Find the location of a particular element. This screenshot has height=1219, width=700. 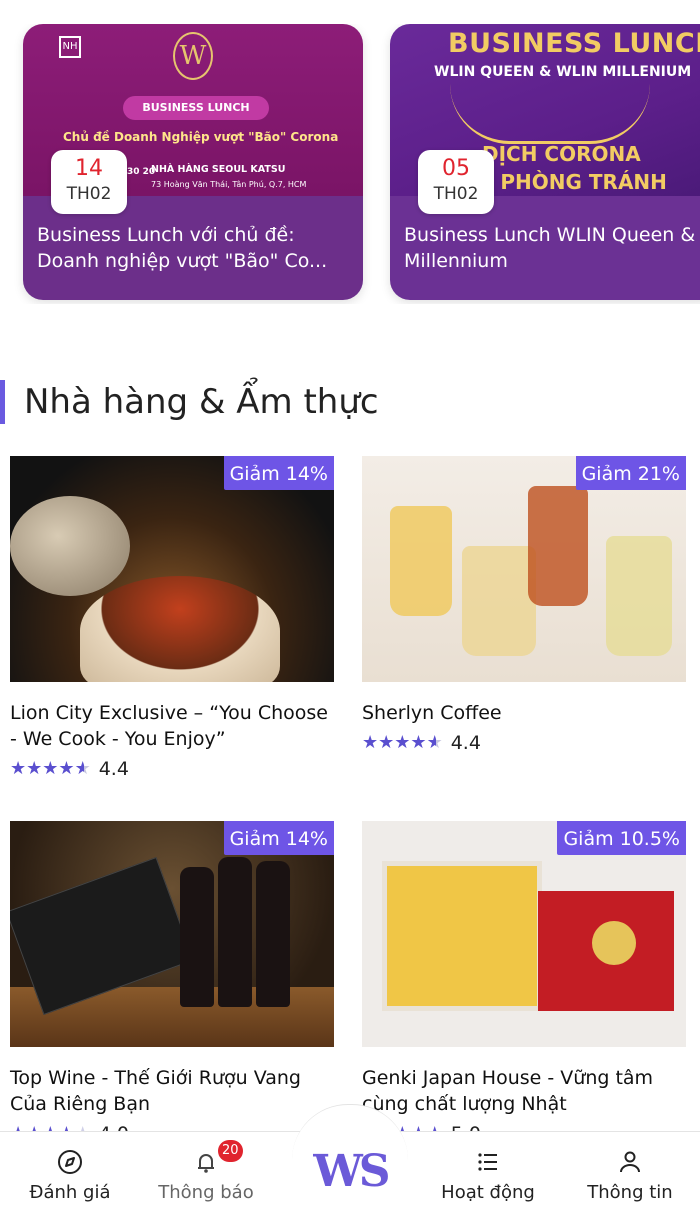

dish-shape is located at coordinates (180, 629).